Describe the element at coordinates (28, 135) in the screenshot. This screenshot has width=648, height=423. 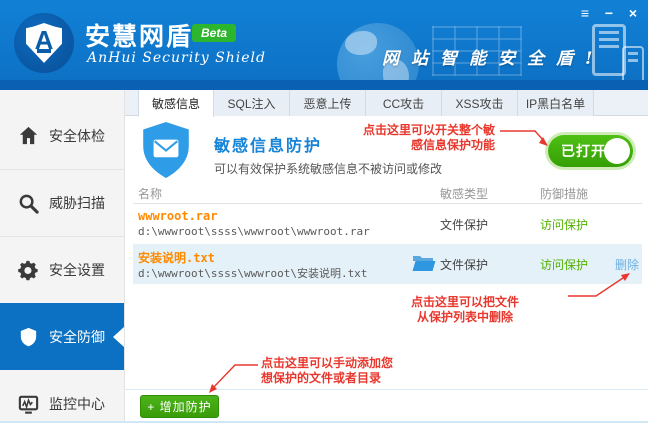
I see `home-icon` at that location.